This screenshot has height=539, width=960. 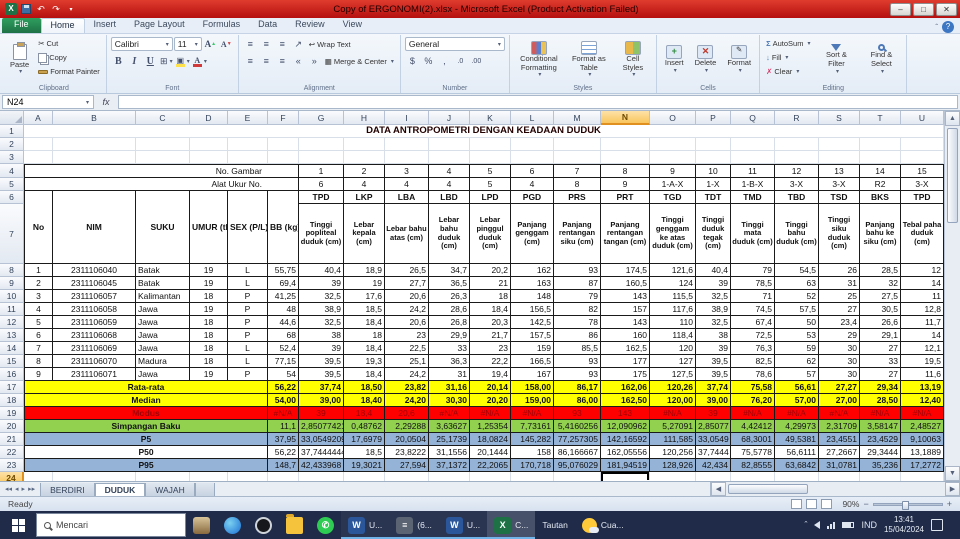 I want to click on grid-cell: 20,0504, so click(x=407, y=439).